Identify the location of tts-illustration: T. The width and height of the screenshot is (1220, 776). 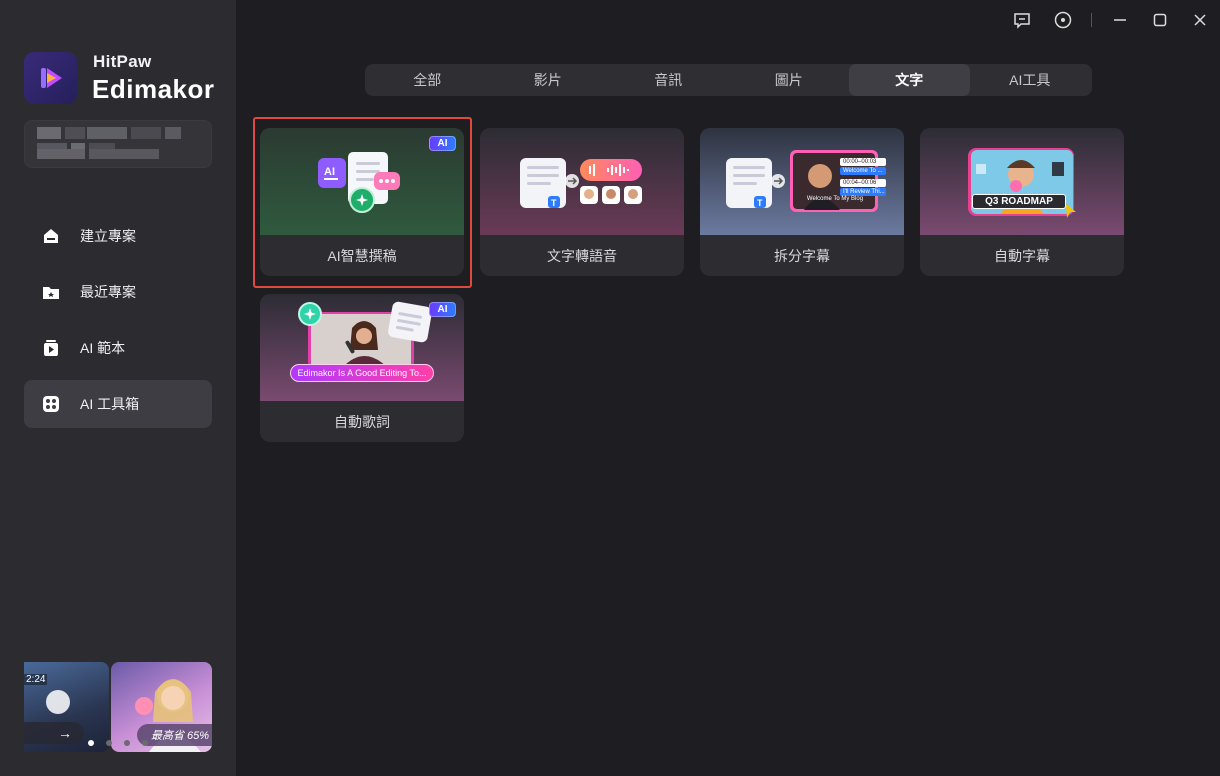
(581, 183).